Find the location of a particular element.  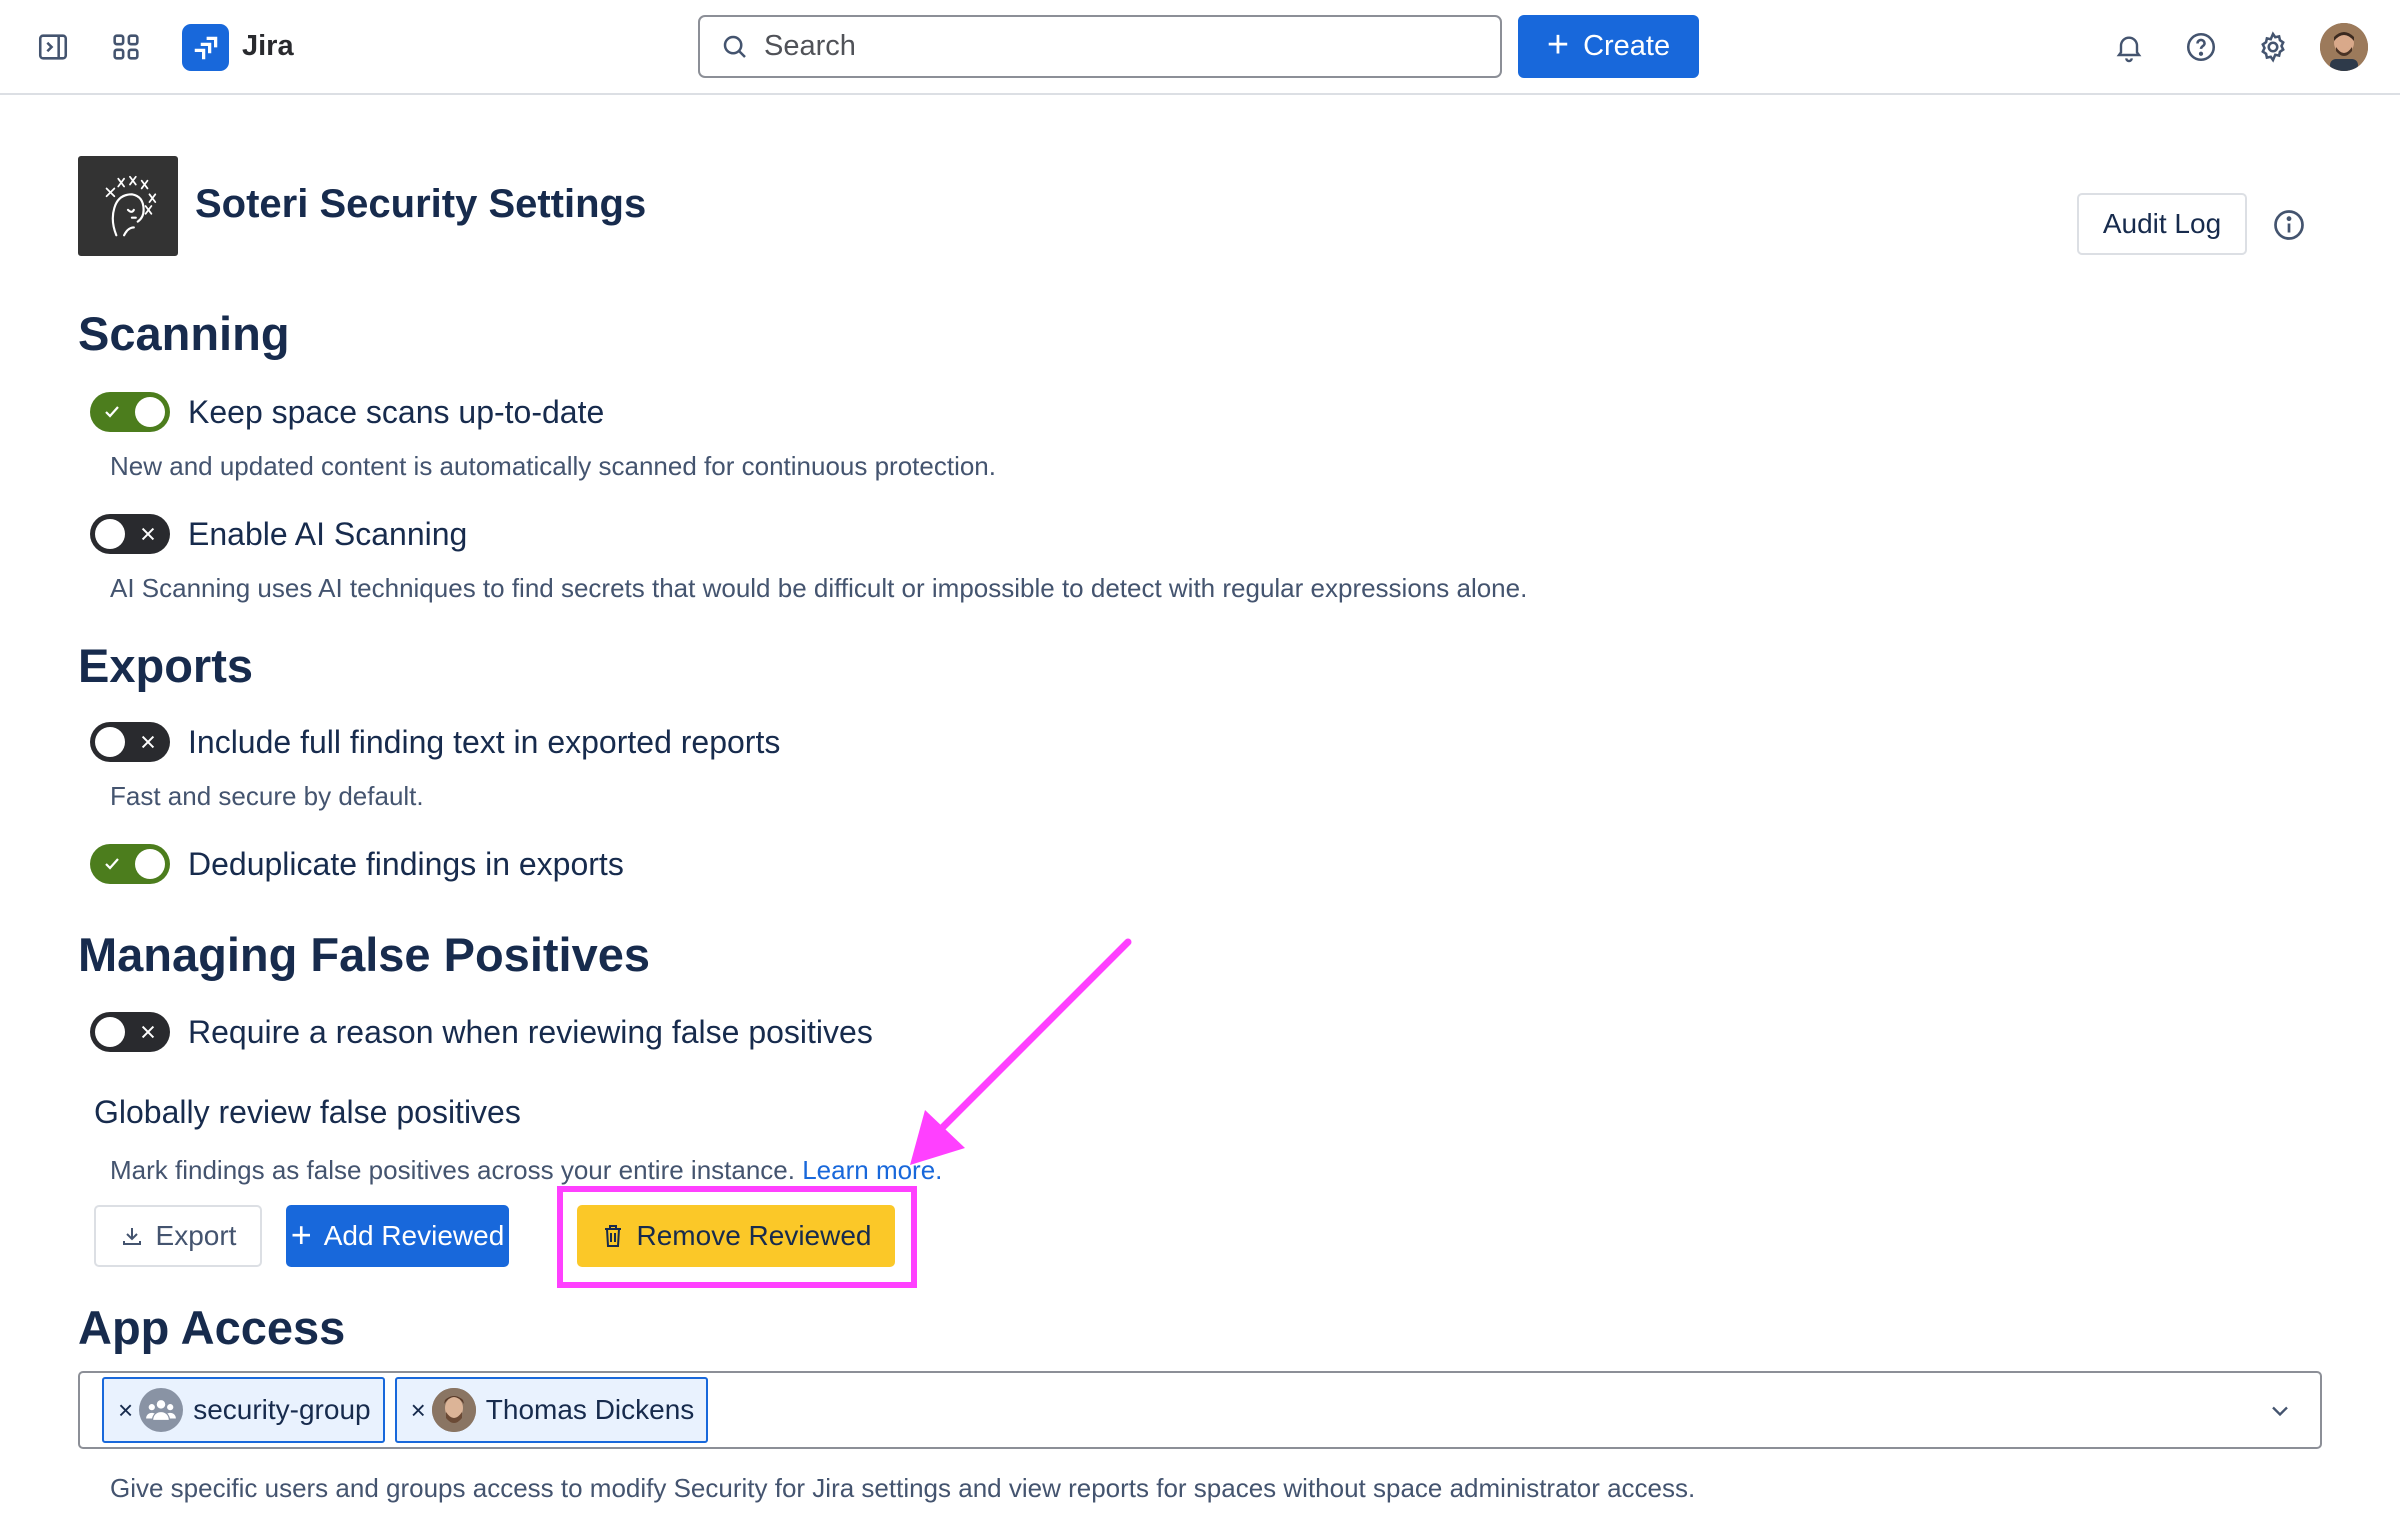

ai-scanning-toggle is located at coordinates (130, 534).